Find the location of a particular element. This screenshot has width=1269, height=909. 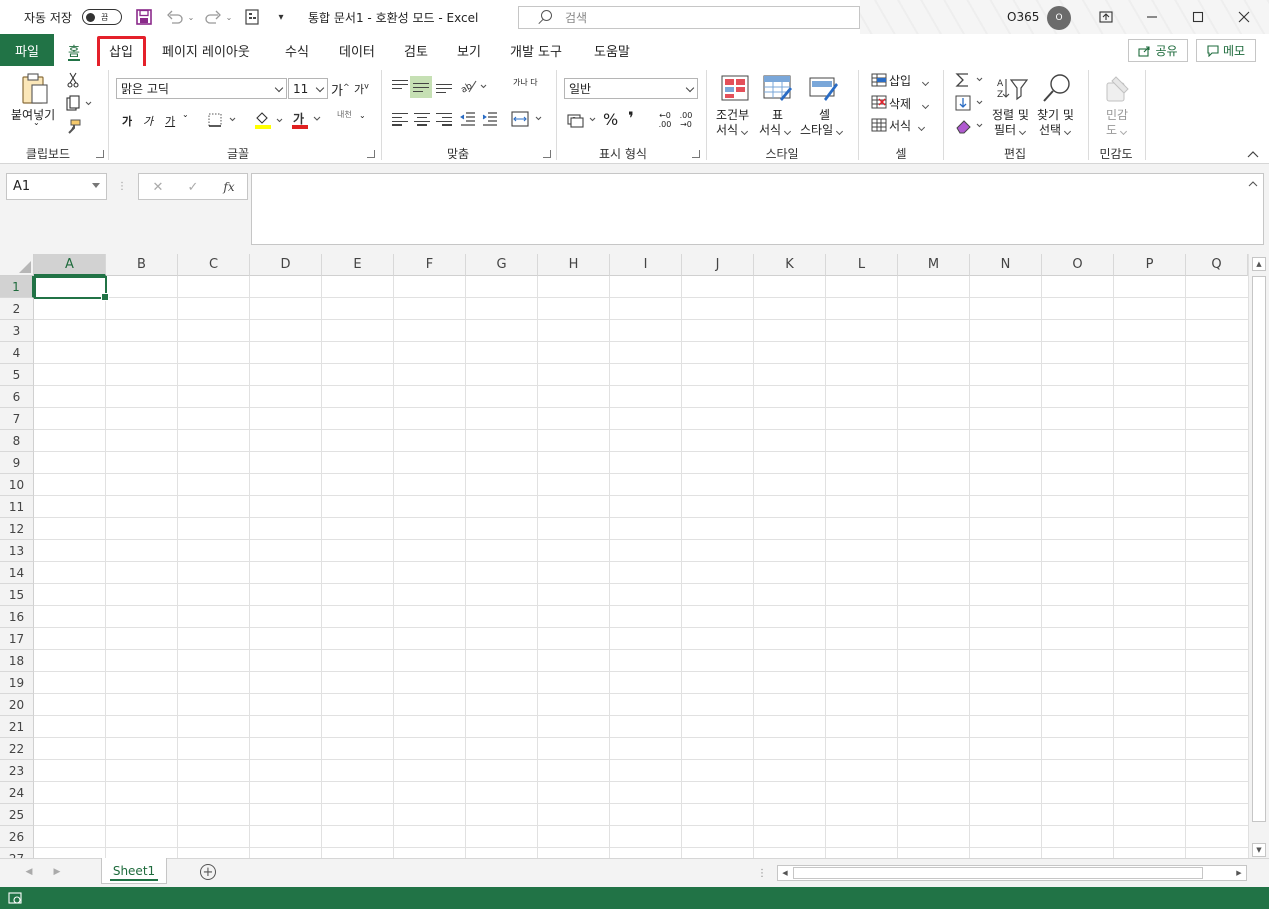

delete-cells-icon is located at coordinates (879, 102).